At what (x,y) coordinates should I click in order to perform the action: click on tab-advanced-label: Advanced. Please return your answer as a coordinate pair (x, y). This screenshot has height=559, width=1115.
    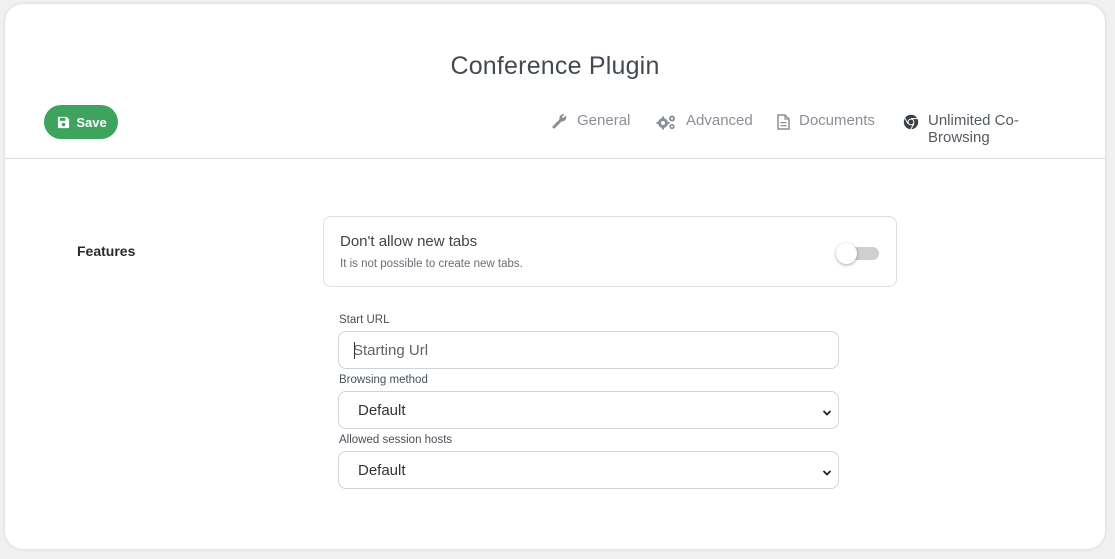
    Looking at the image, I should click on (719, 120).